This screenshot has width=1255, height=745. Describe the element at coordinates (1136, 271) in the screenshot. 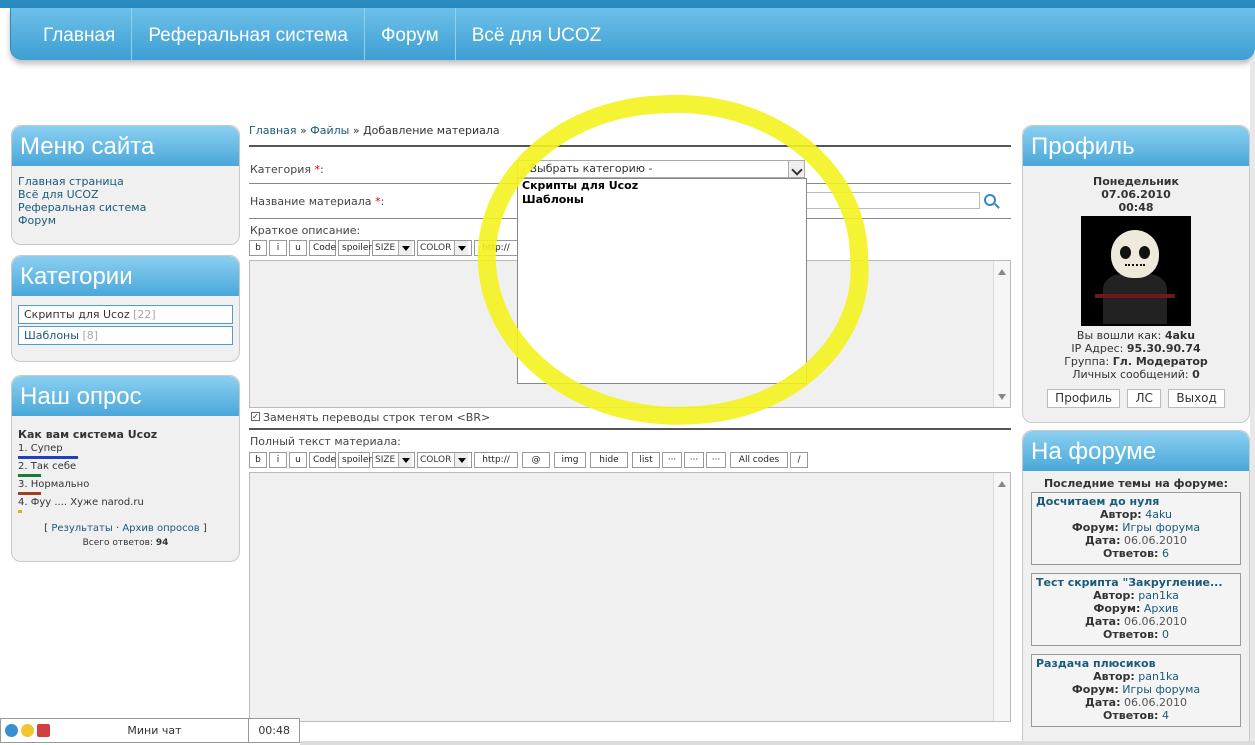

I see `avatar` at that location.